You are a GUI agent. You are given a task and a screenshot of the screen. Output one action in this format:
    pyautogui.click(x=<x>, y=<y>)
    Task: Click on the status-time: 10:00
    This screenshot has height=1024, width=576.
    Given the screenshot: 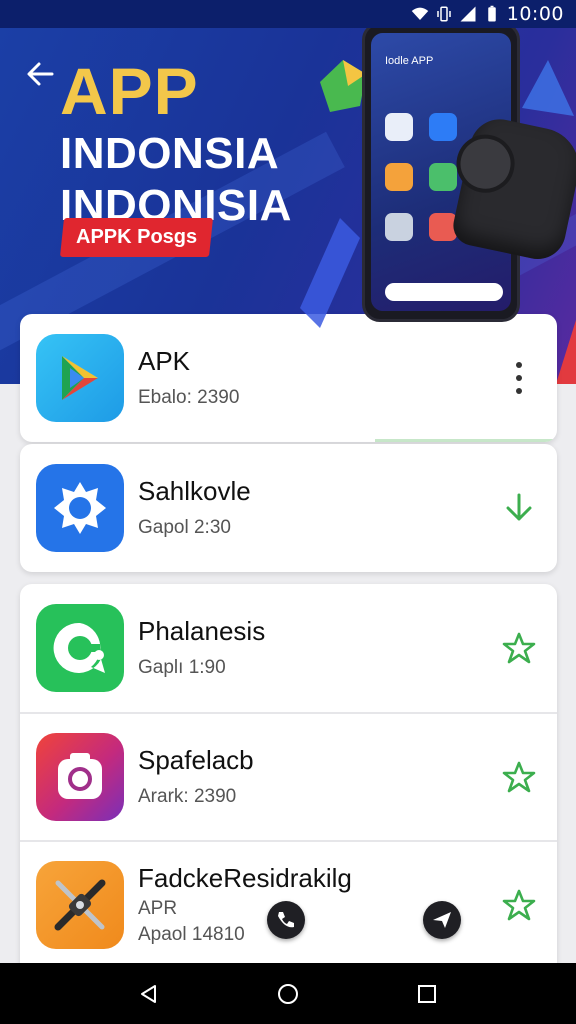 What is the action you would take?
    pyautogui.click(x=535, y=14)
    